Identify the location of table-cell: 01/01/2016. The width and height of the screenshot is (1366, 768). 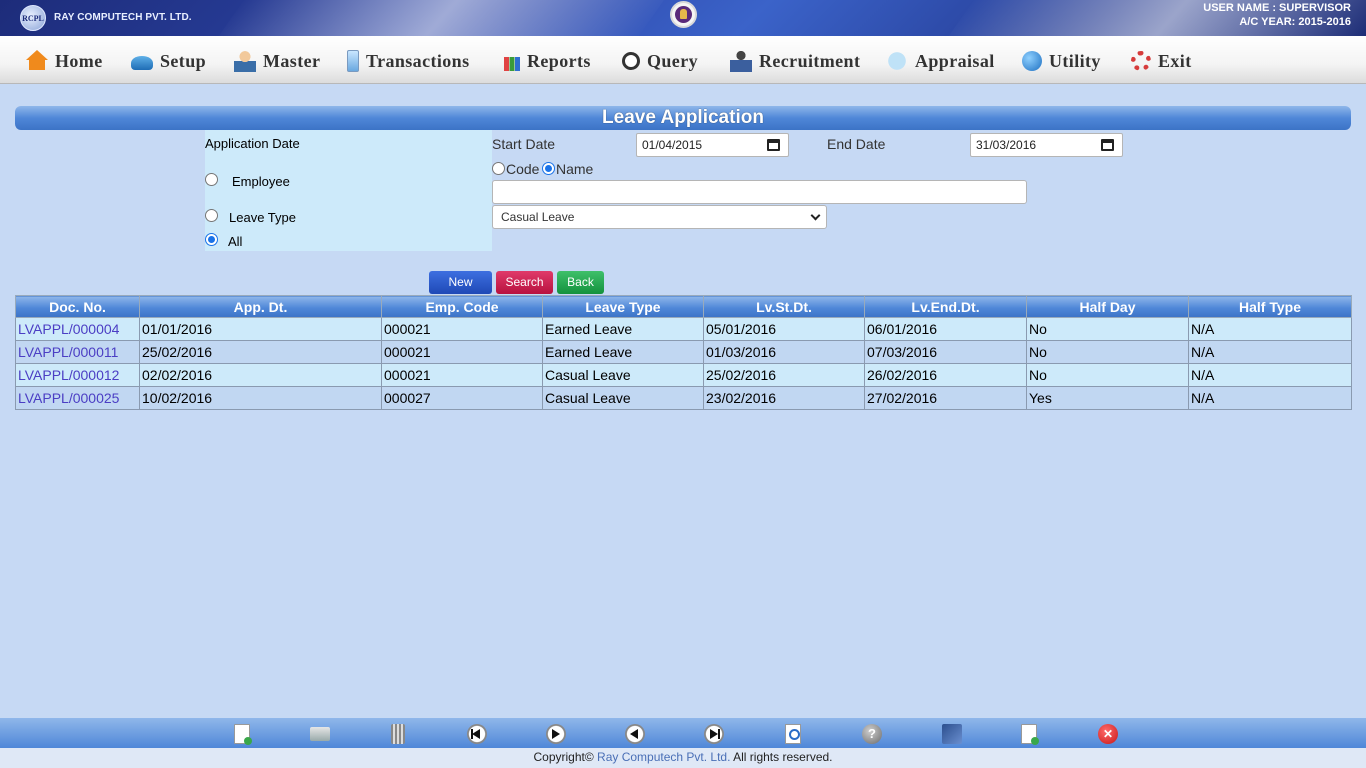
(260, 329).